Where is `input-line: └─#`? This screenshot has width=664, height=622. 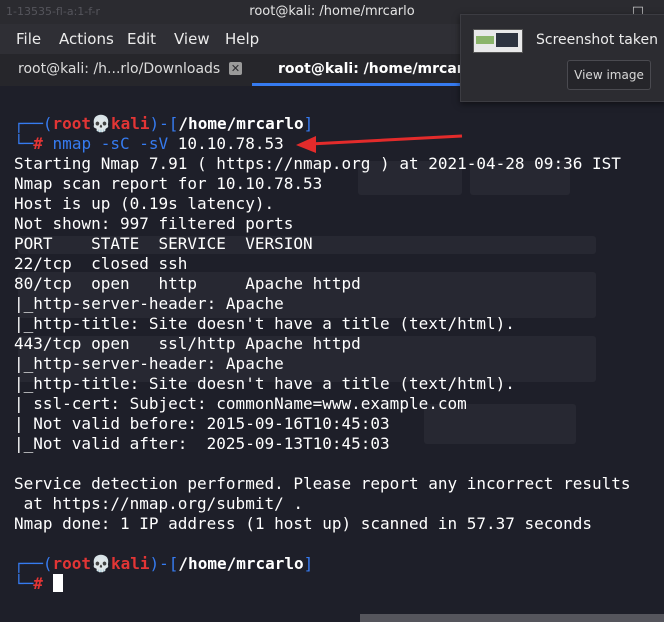
input-line: └─# is located at coordinates (38, 584).